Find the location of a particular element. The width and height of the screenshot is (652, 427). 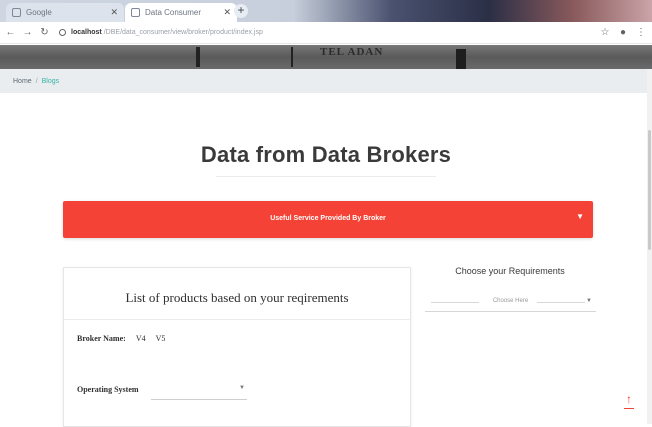

menu-kebab-icon: ⋮ is located at coordinates (641, 32).